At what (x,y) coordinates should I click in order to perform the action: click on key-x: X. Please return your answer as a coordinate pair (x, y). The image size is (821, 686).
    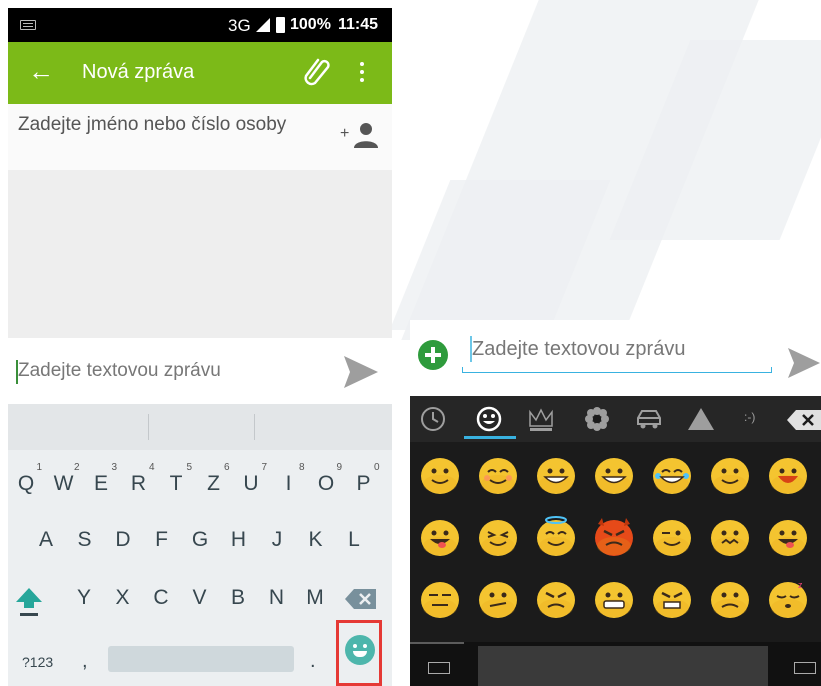
    Looking at the image, I should click on (123, 598).